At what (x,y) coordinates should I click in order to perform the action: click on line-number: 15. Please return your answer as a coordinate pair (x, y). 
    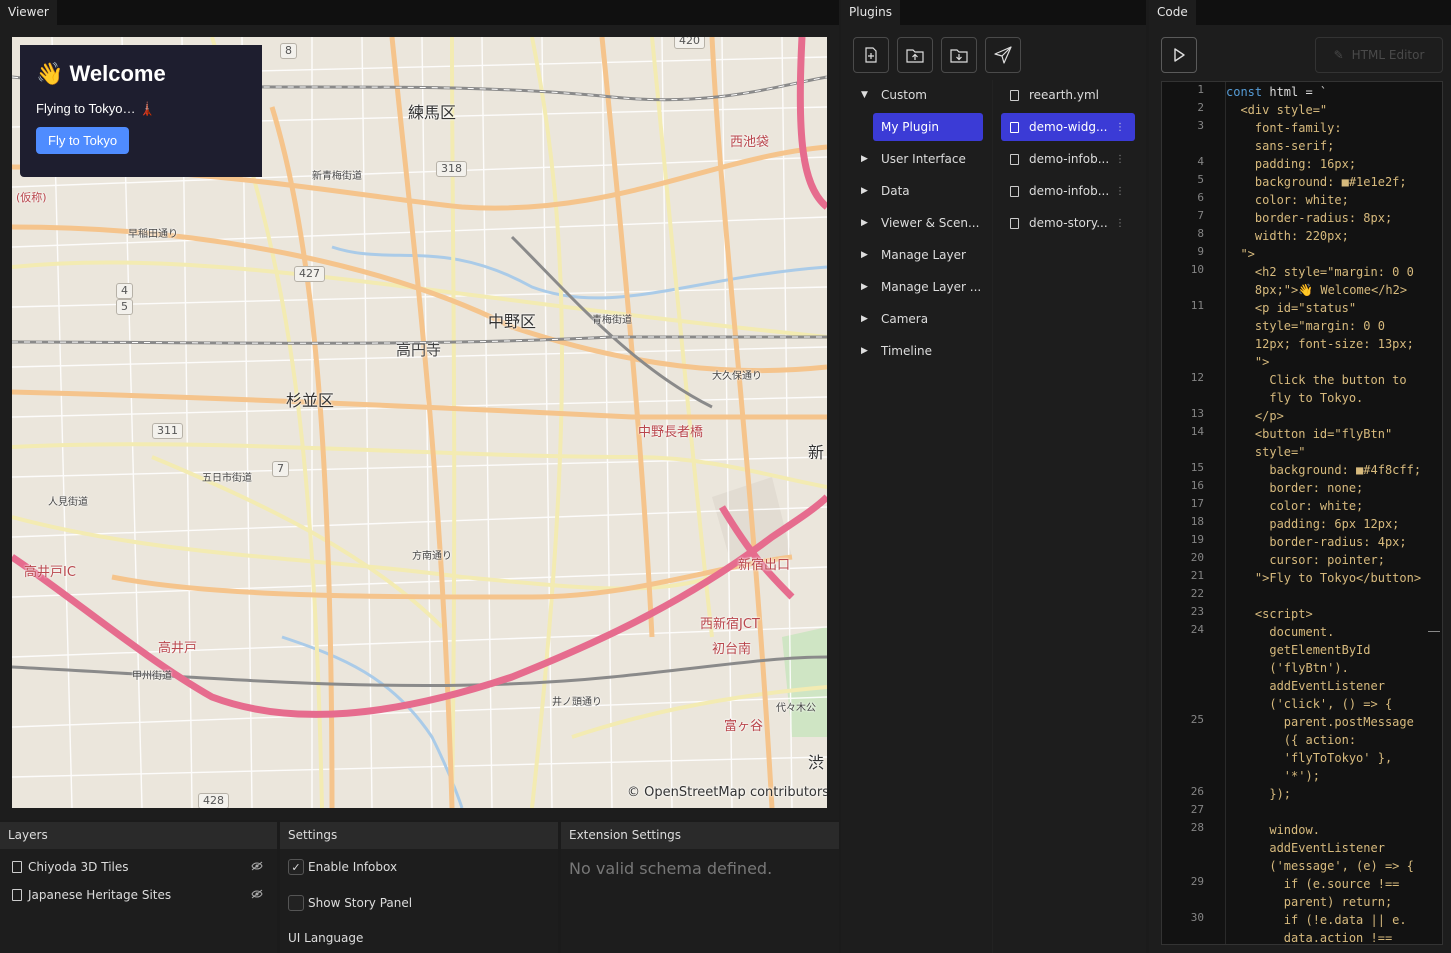
    Looking at the image, I should click on (1197, 467).